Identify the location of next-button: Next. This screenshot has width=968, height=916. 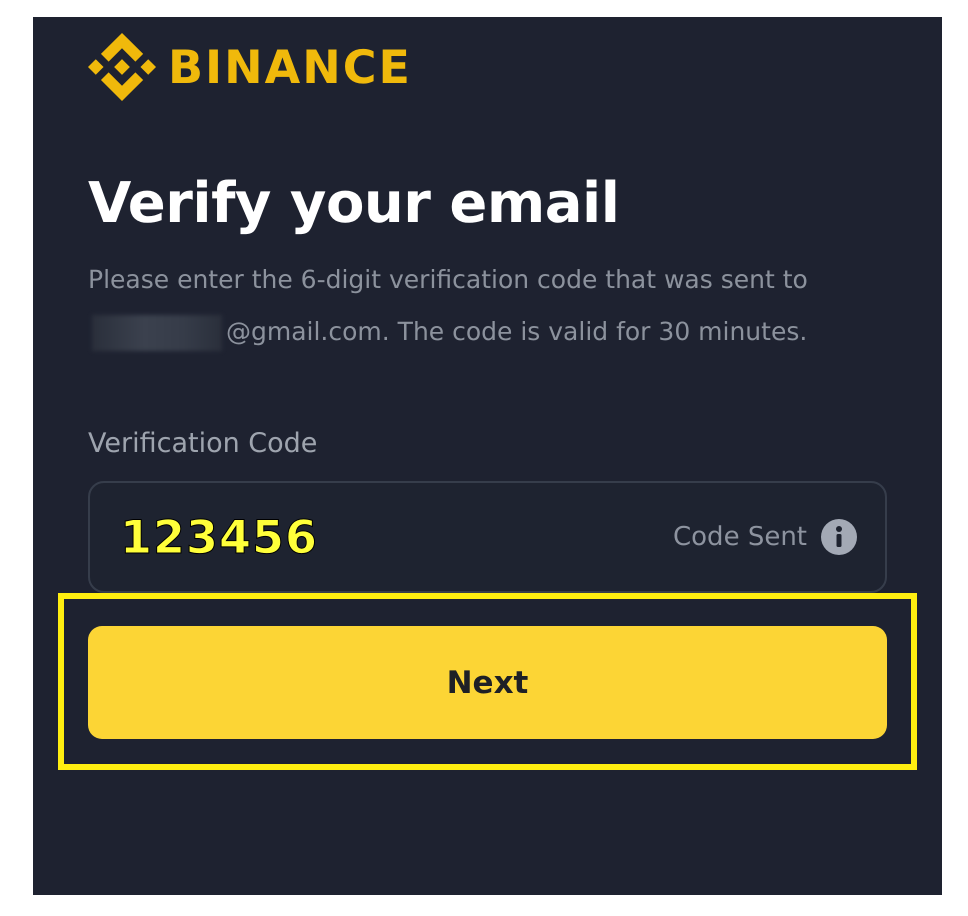
(487, 682).